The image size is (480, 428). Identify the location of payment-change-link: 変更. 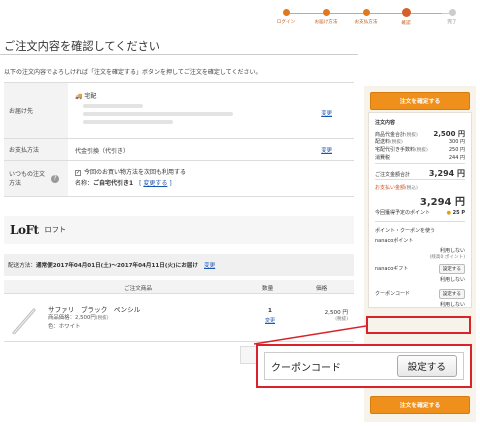
(326, 150).